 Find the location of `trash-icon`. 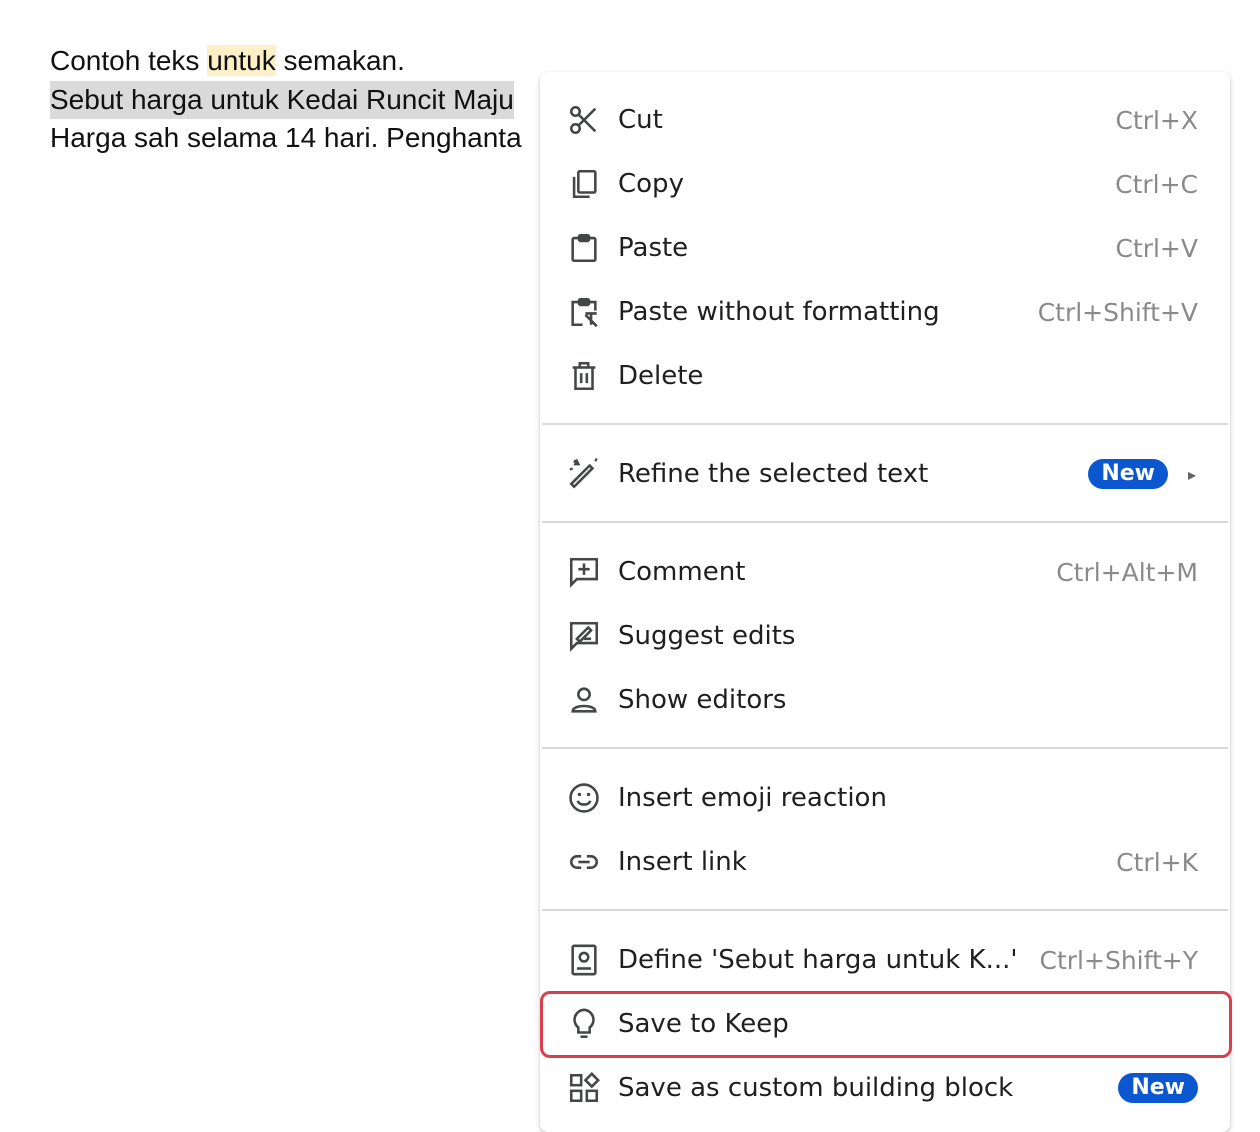

trash-icon is located at coordinates (584, 376).